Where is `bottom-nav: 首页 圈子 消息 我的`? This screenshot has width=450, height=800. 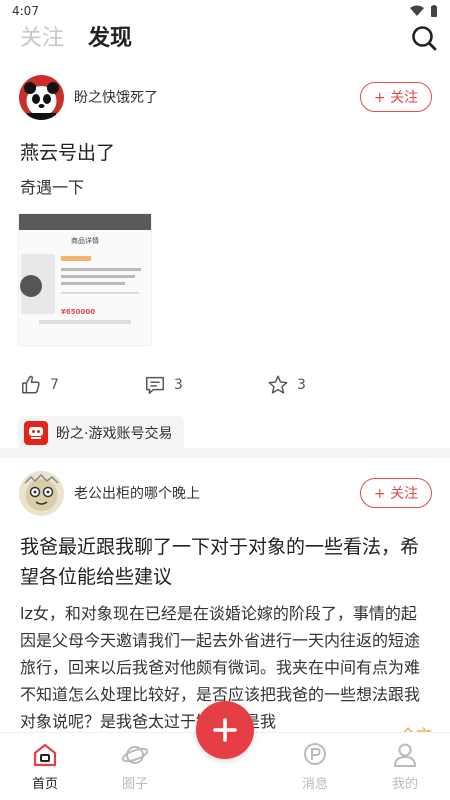 bottom-nav: 首页 圈子 消息 我的 is located at coordinates (225, 750).